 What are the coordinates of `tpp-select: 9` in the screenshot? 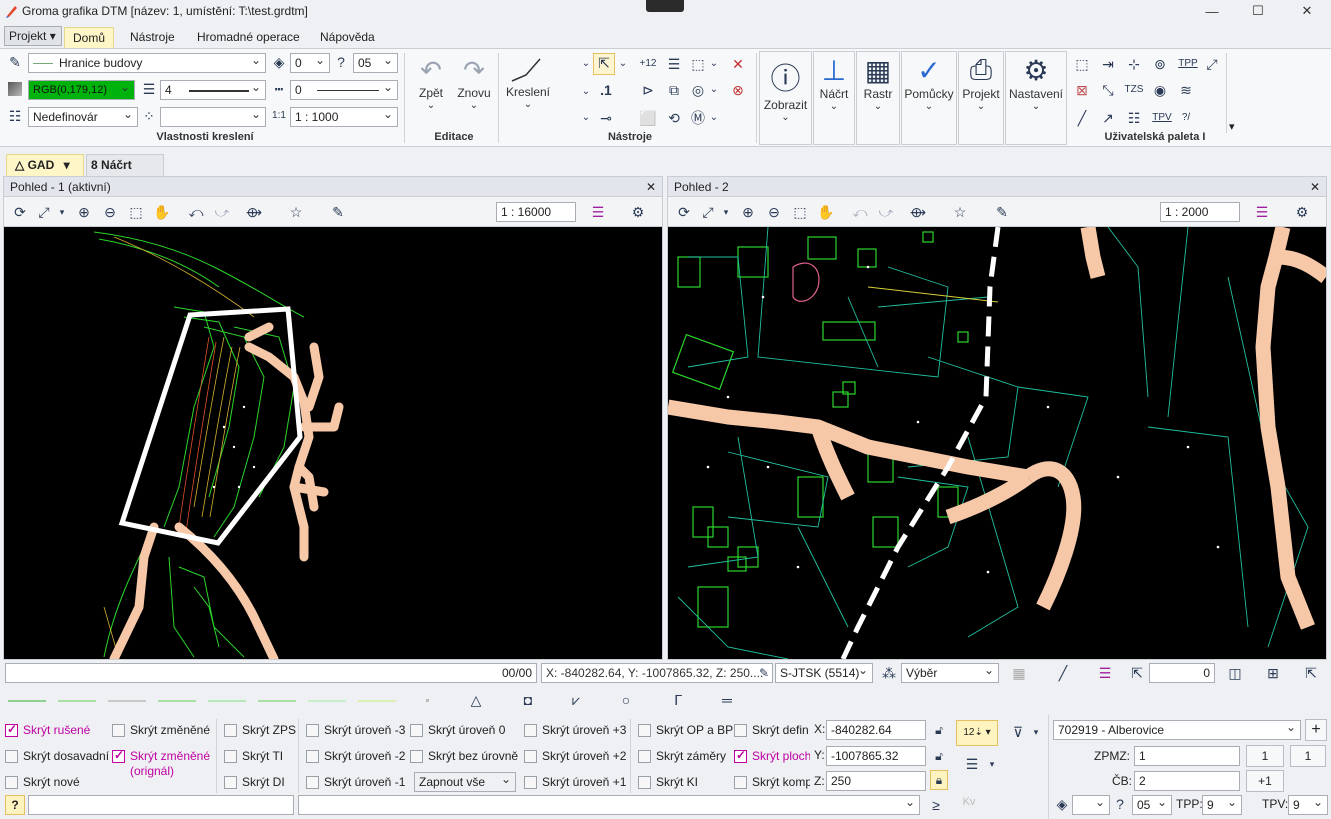 It's located at (1222, 805).